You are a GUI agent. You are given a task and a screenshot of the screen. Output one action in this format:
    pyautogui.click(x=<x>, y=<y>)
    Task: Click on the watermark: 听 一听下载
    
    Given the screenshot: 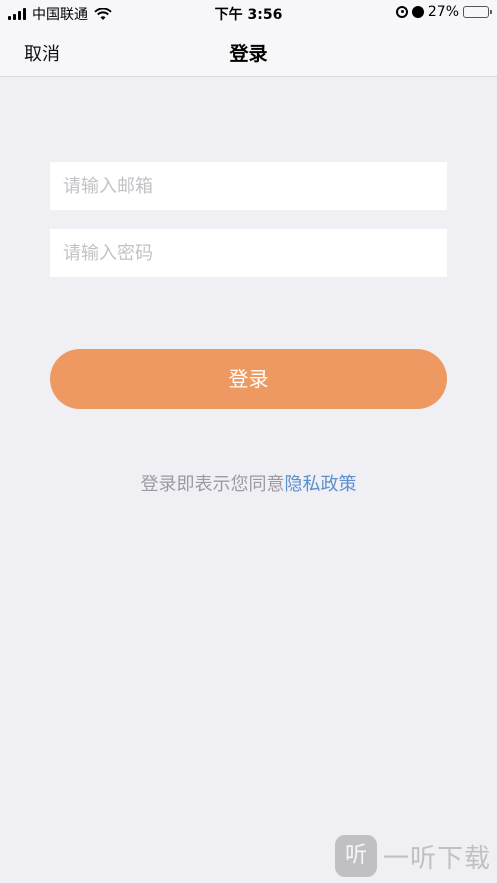 What is the action you would take?
    pyautogui.click(x=412, y=856)
    